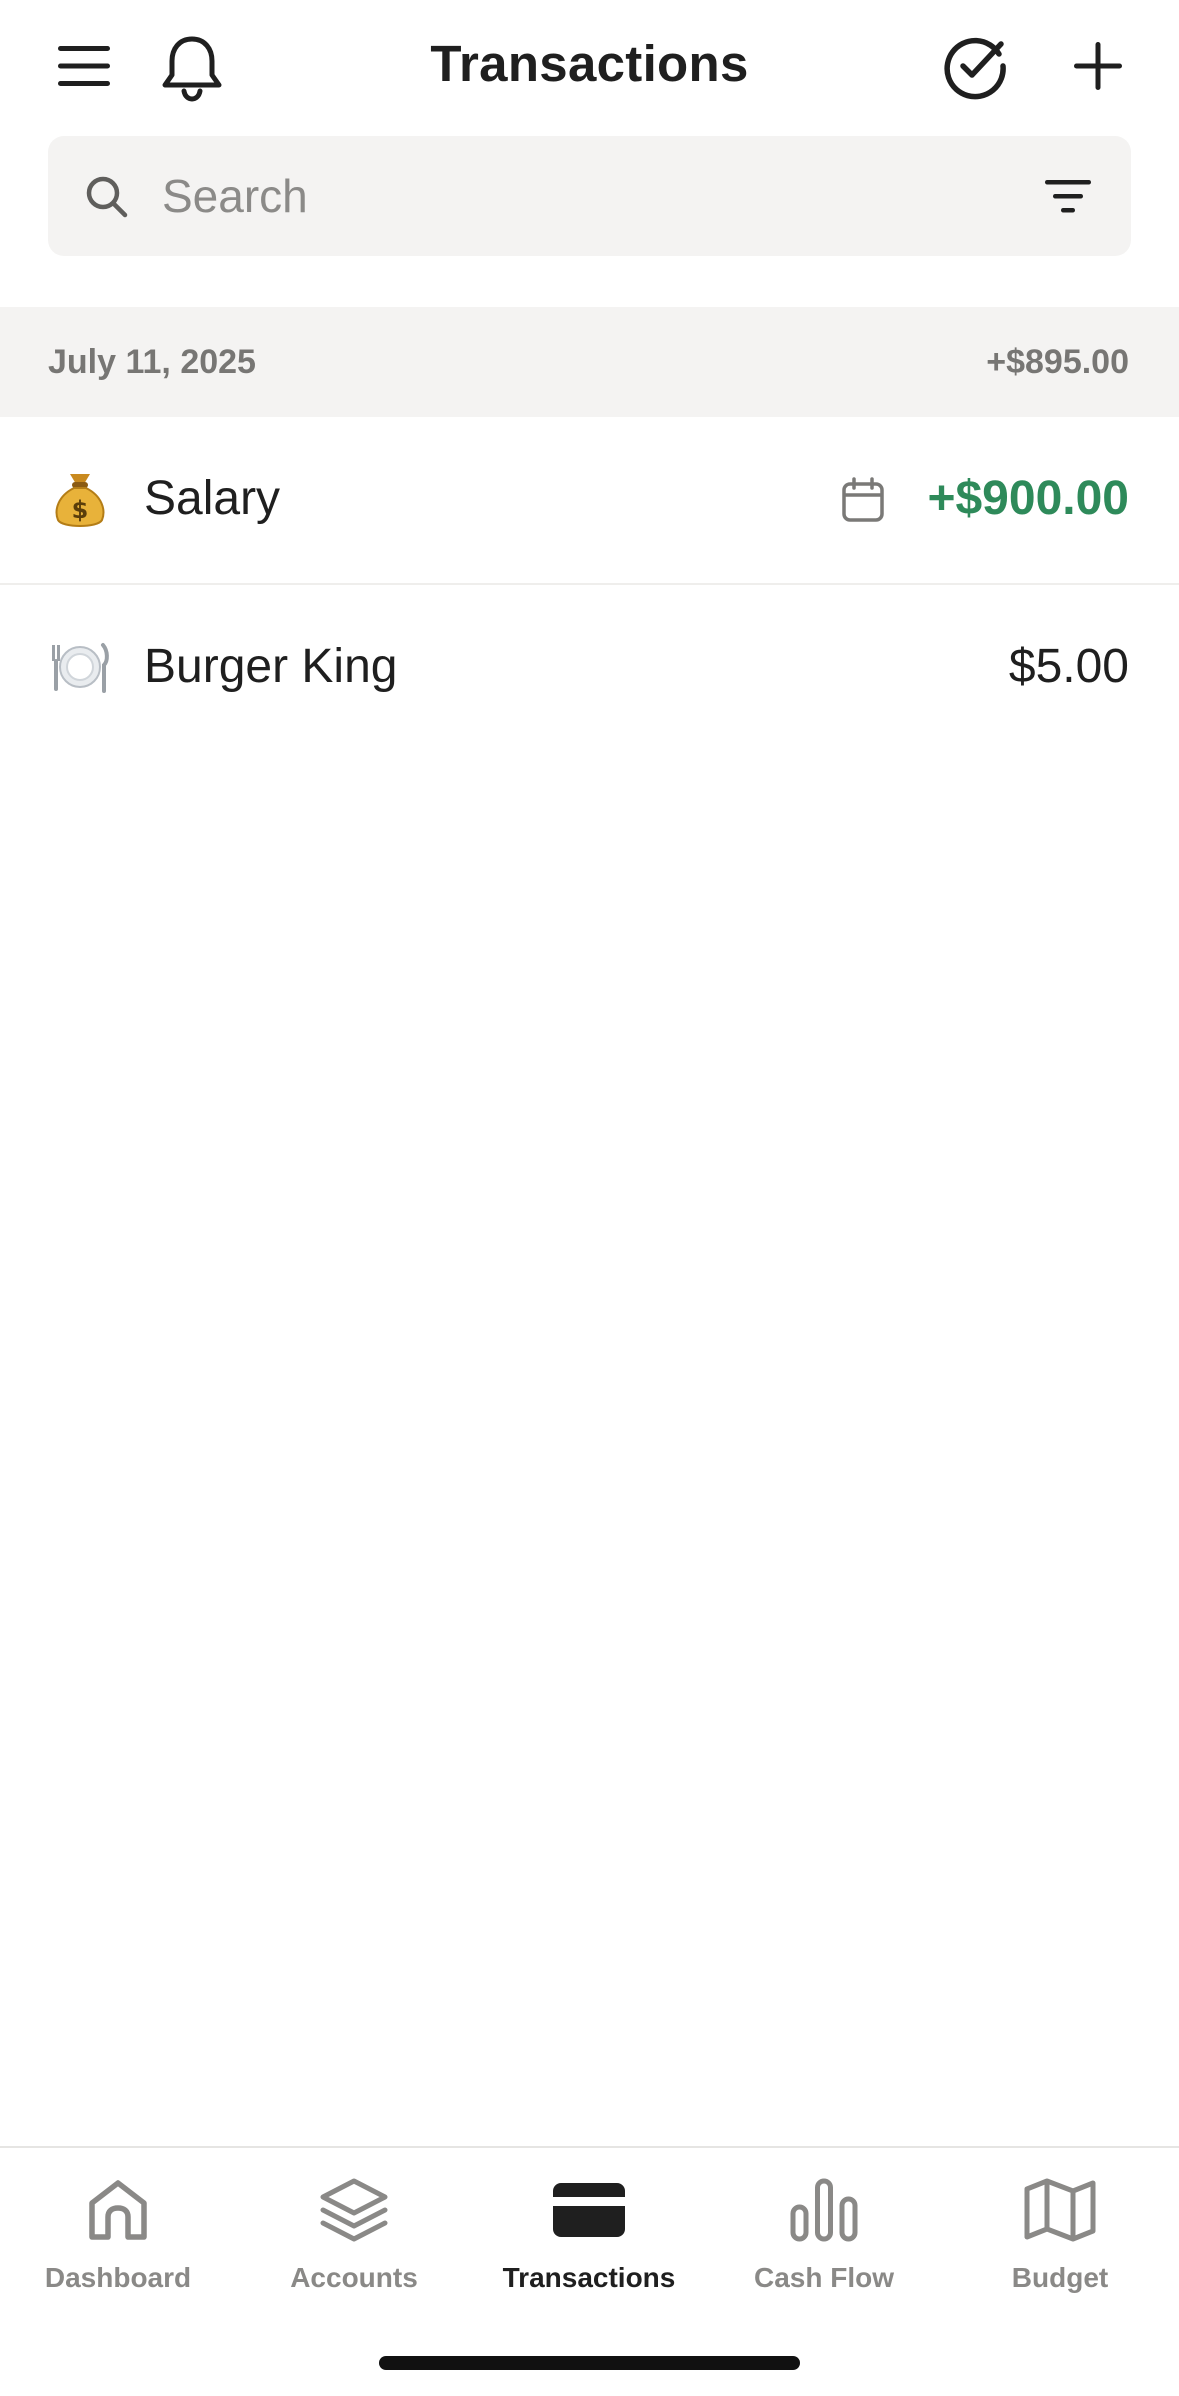 The height and width of the screenshot is (2396, 1179). Describe the element at coordinates (589, 669) in the screenshot. I see `transaction-row-burger-king: Burger King $5.00` at that location.